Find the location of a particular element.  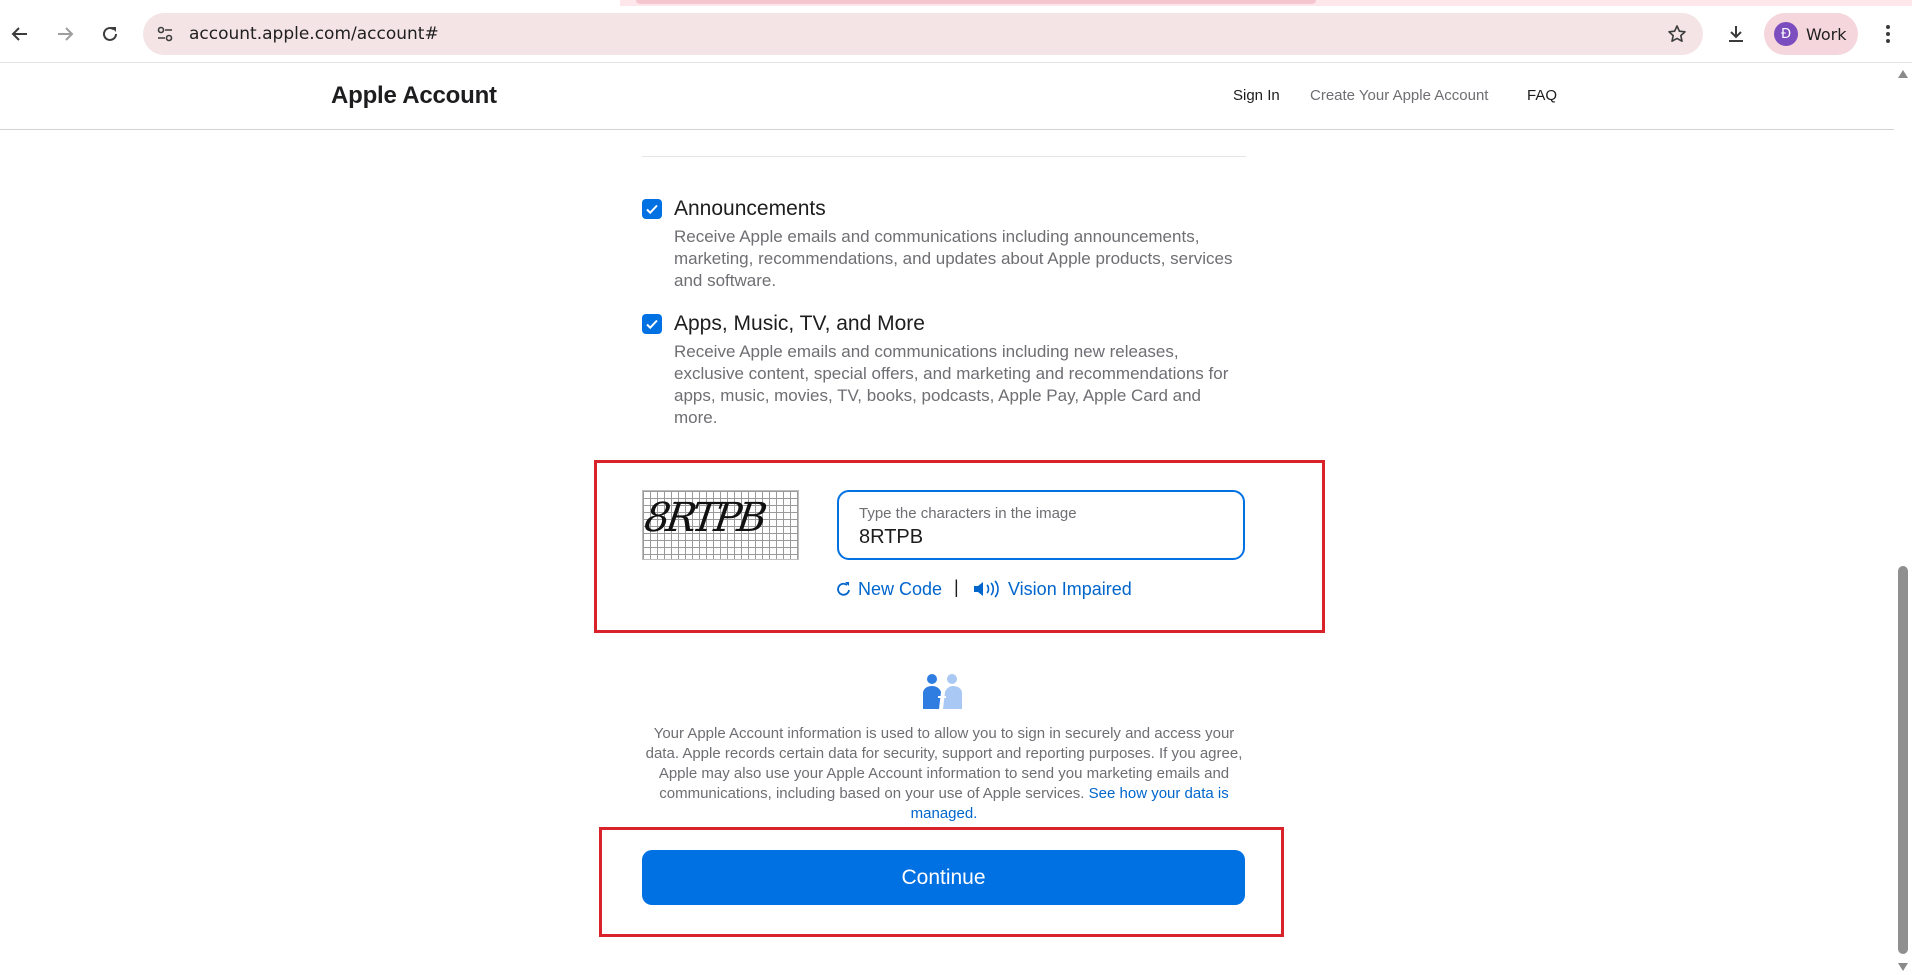

avatar: Đ is located at coordinates (1786, 34).